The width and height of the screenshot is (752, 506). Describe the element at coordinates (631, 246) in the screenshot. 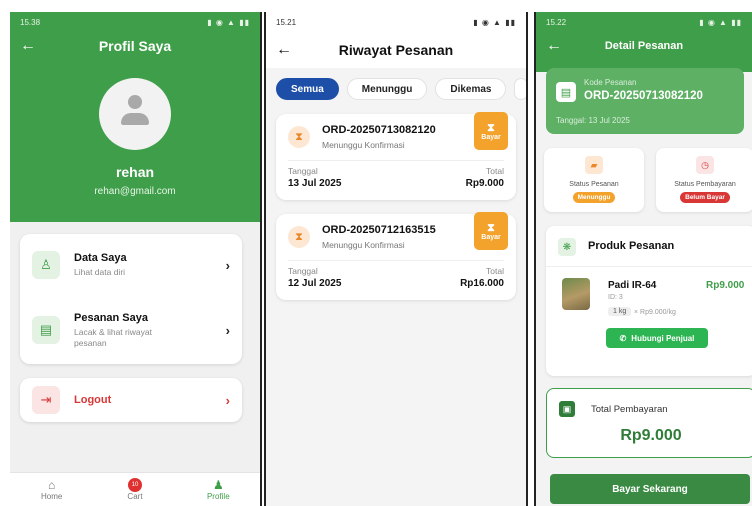

I see `product-section-title: Produk Pesanan` at that location.